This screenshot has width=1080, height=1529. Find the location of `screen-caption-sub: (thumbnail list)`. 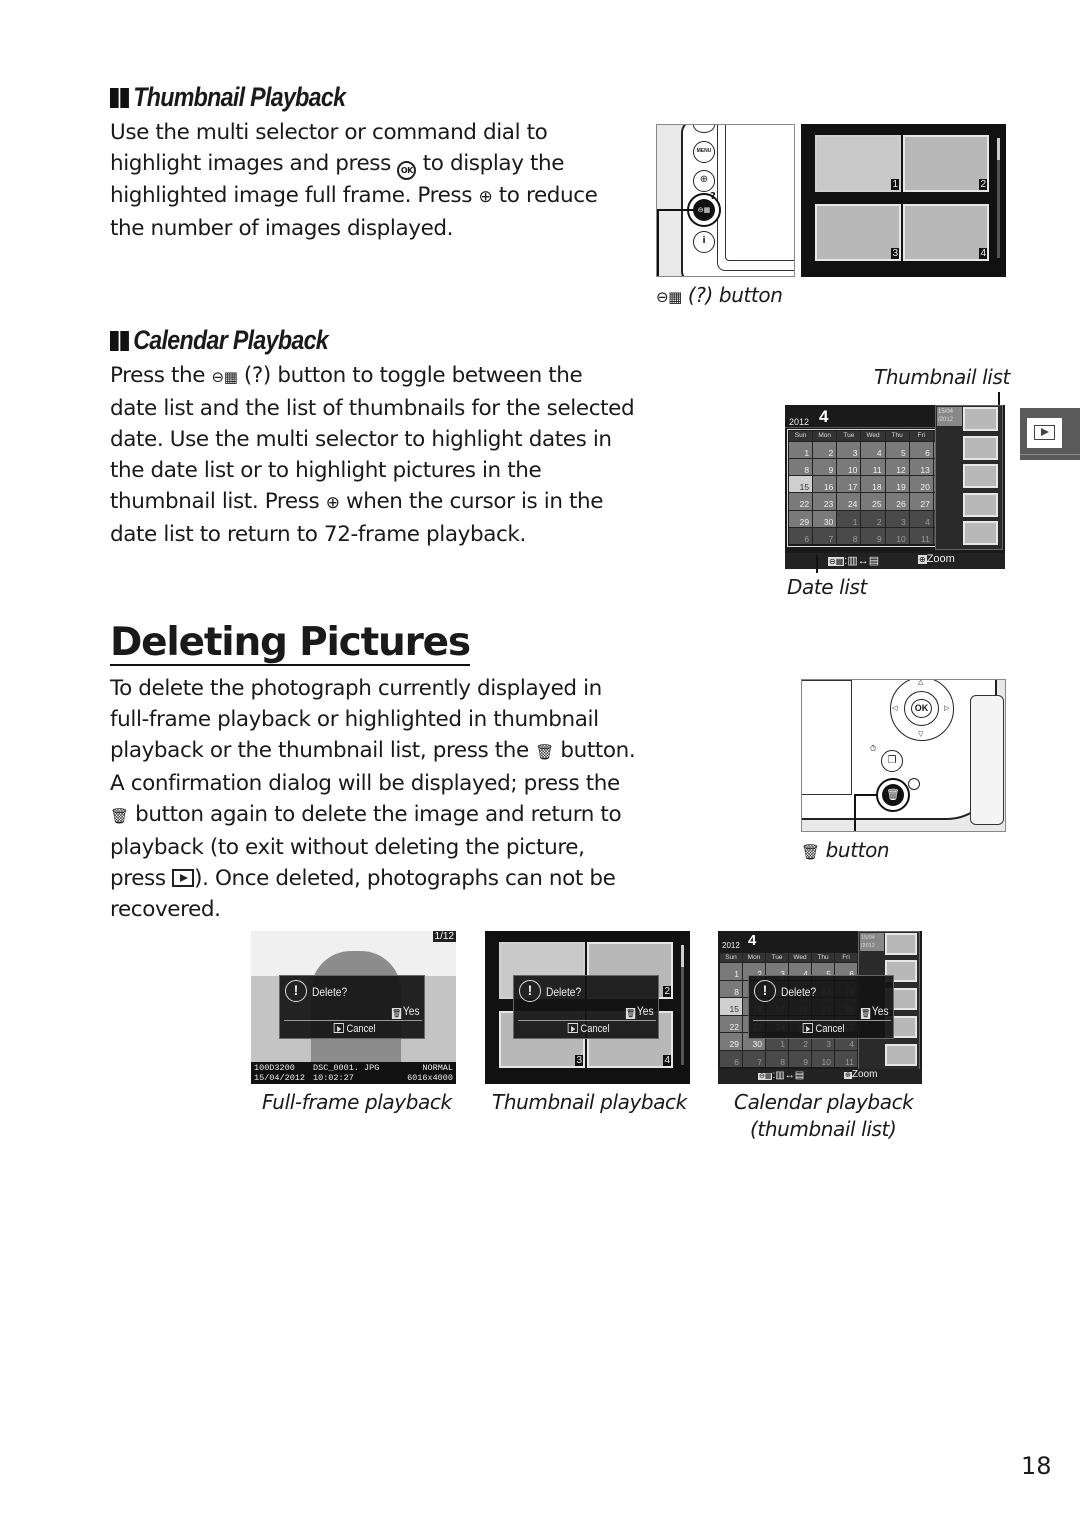

screen-caption-sub: (thumbnail list) is located at coordinates (823, 1129).